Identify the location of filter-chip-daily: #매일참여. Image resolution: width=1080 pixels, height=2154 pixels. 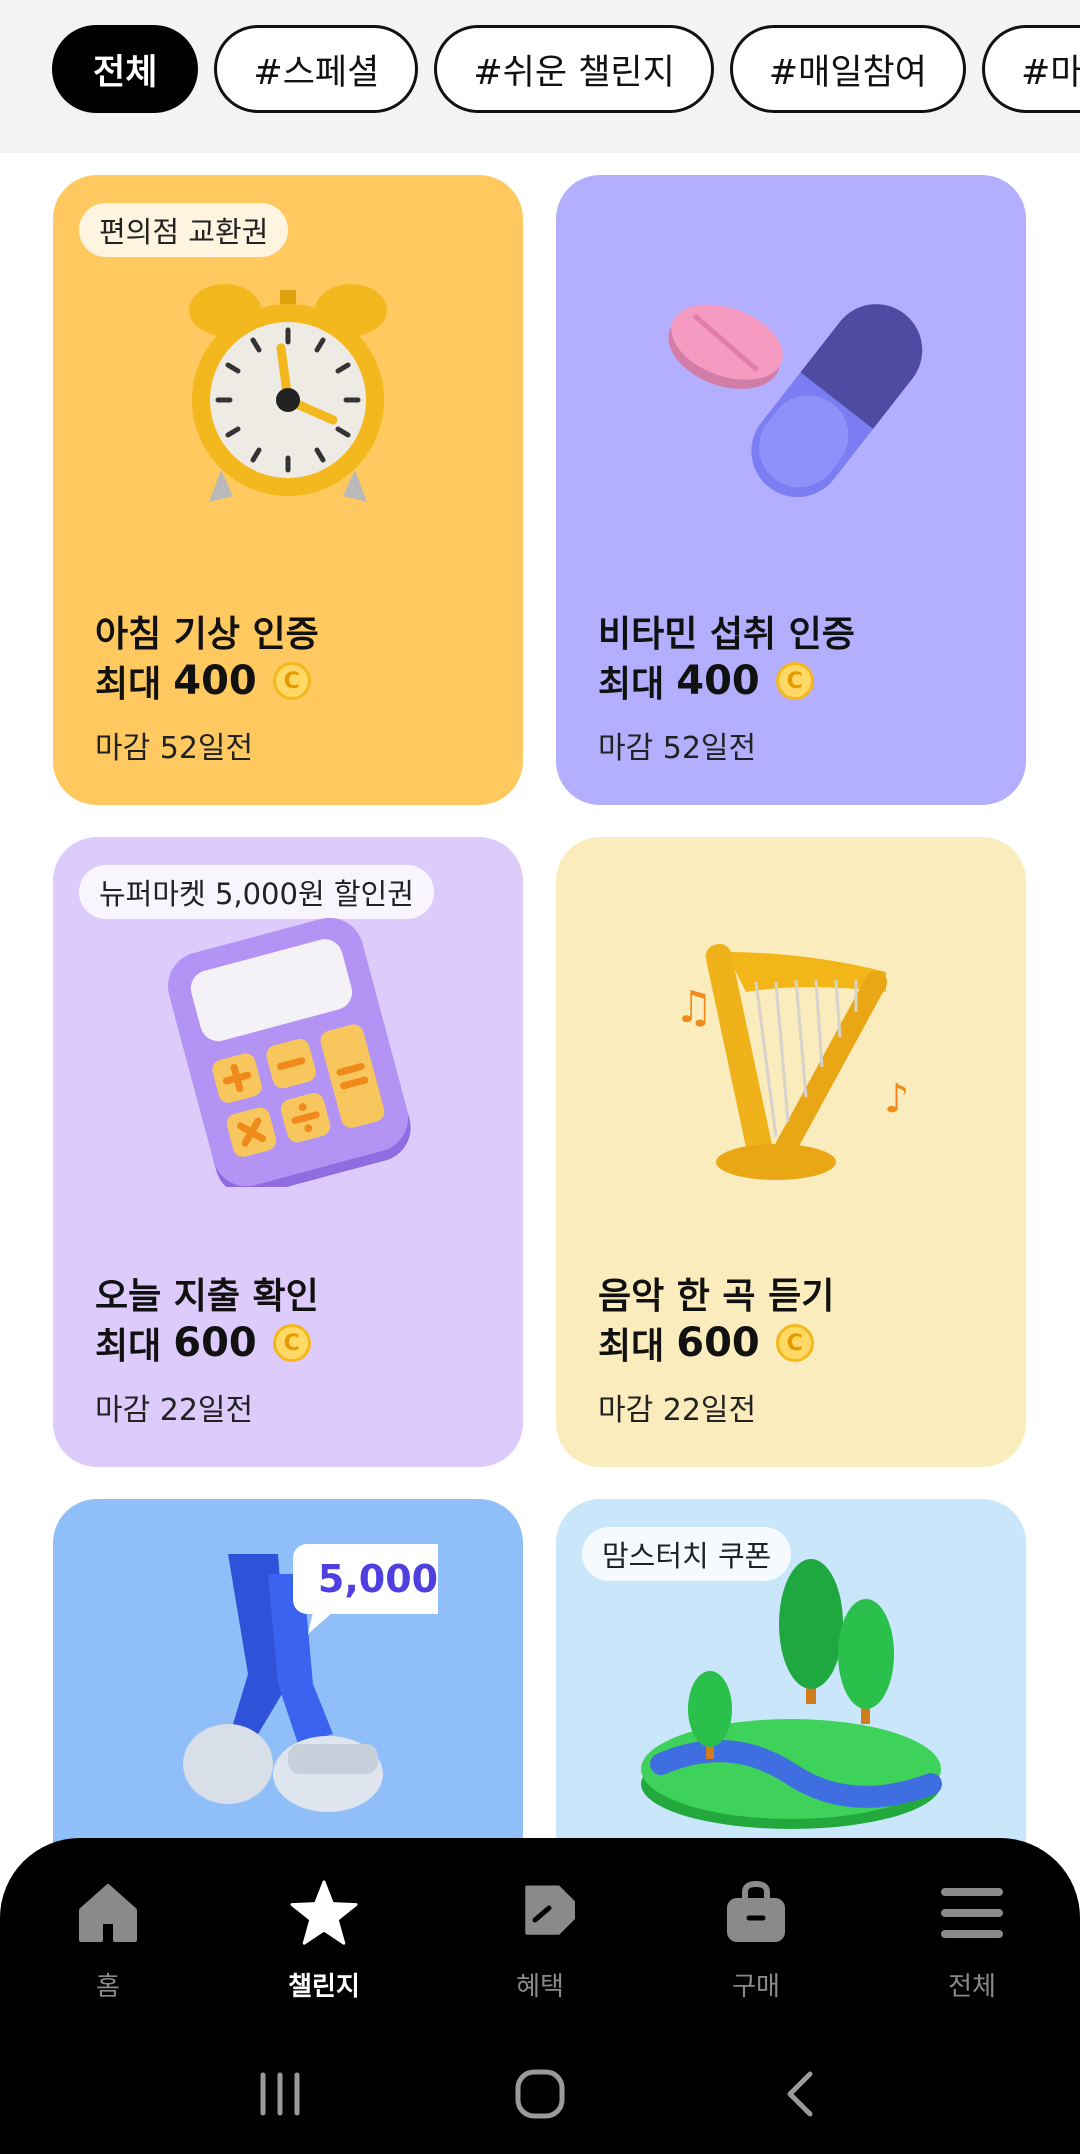
(847, 69).